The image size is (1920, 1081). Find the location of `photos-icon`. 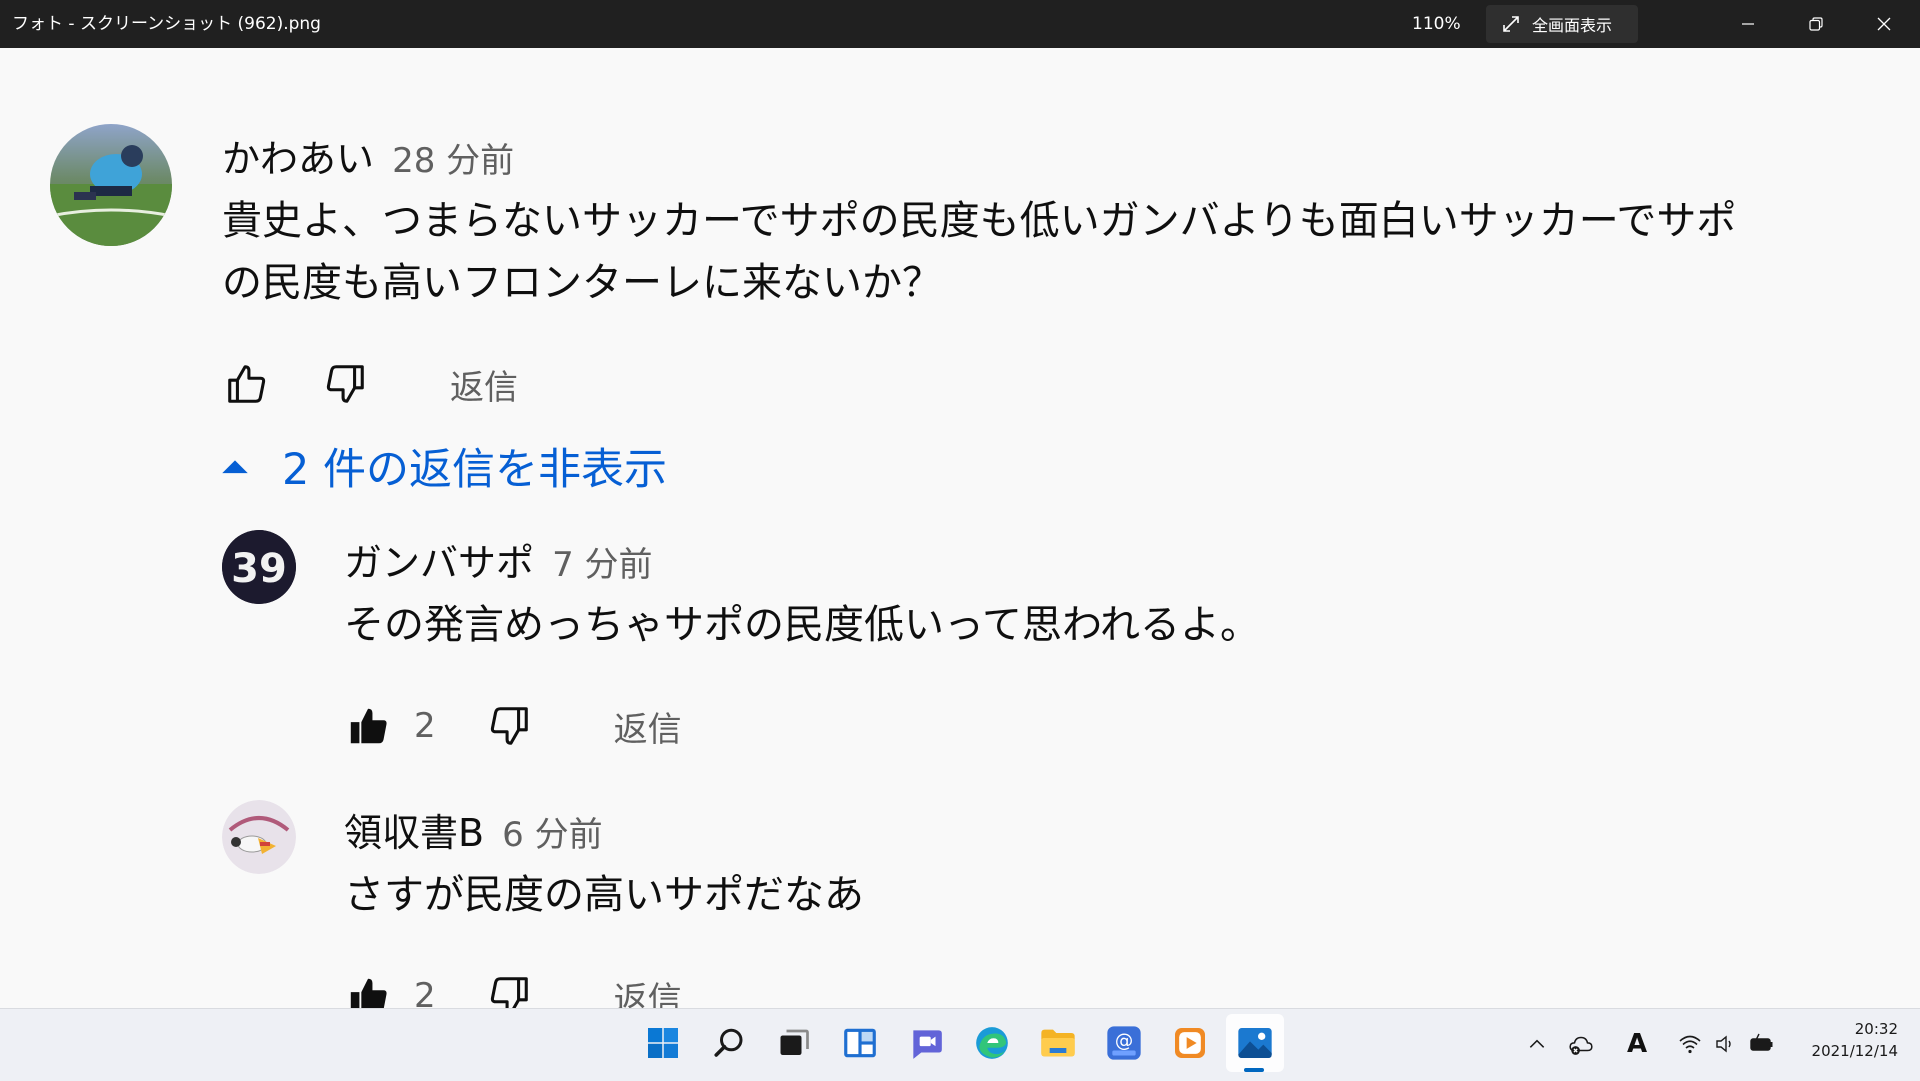

photos-icon is located at coordinates (1255, 1043).